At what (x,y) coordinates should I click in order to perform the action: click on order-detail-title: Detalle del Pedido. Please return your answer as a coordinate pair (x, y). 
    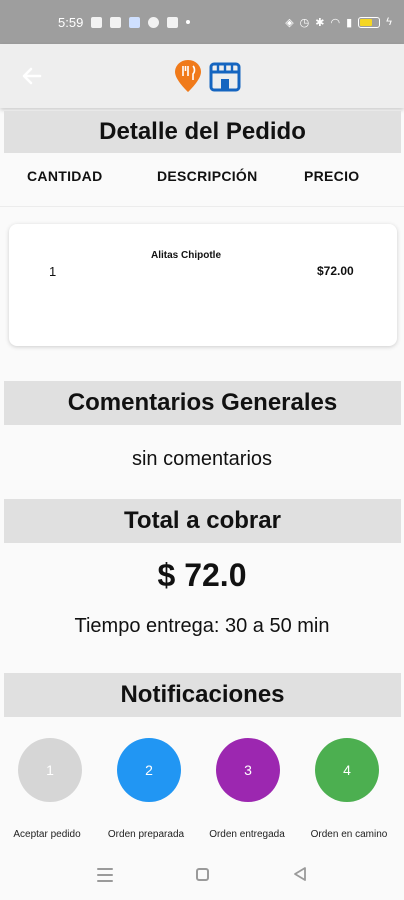
    Looking at the image, I should click on (202, 132).